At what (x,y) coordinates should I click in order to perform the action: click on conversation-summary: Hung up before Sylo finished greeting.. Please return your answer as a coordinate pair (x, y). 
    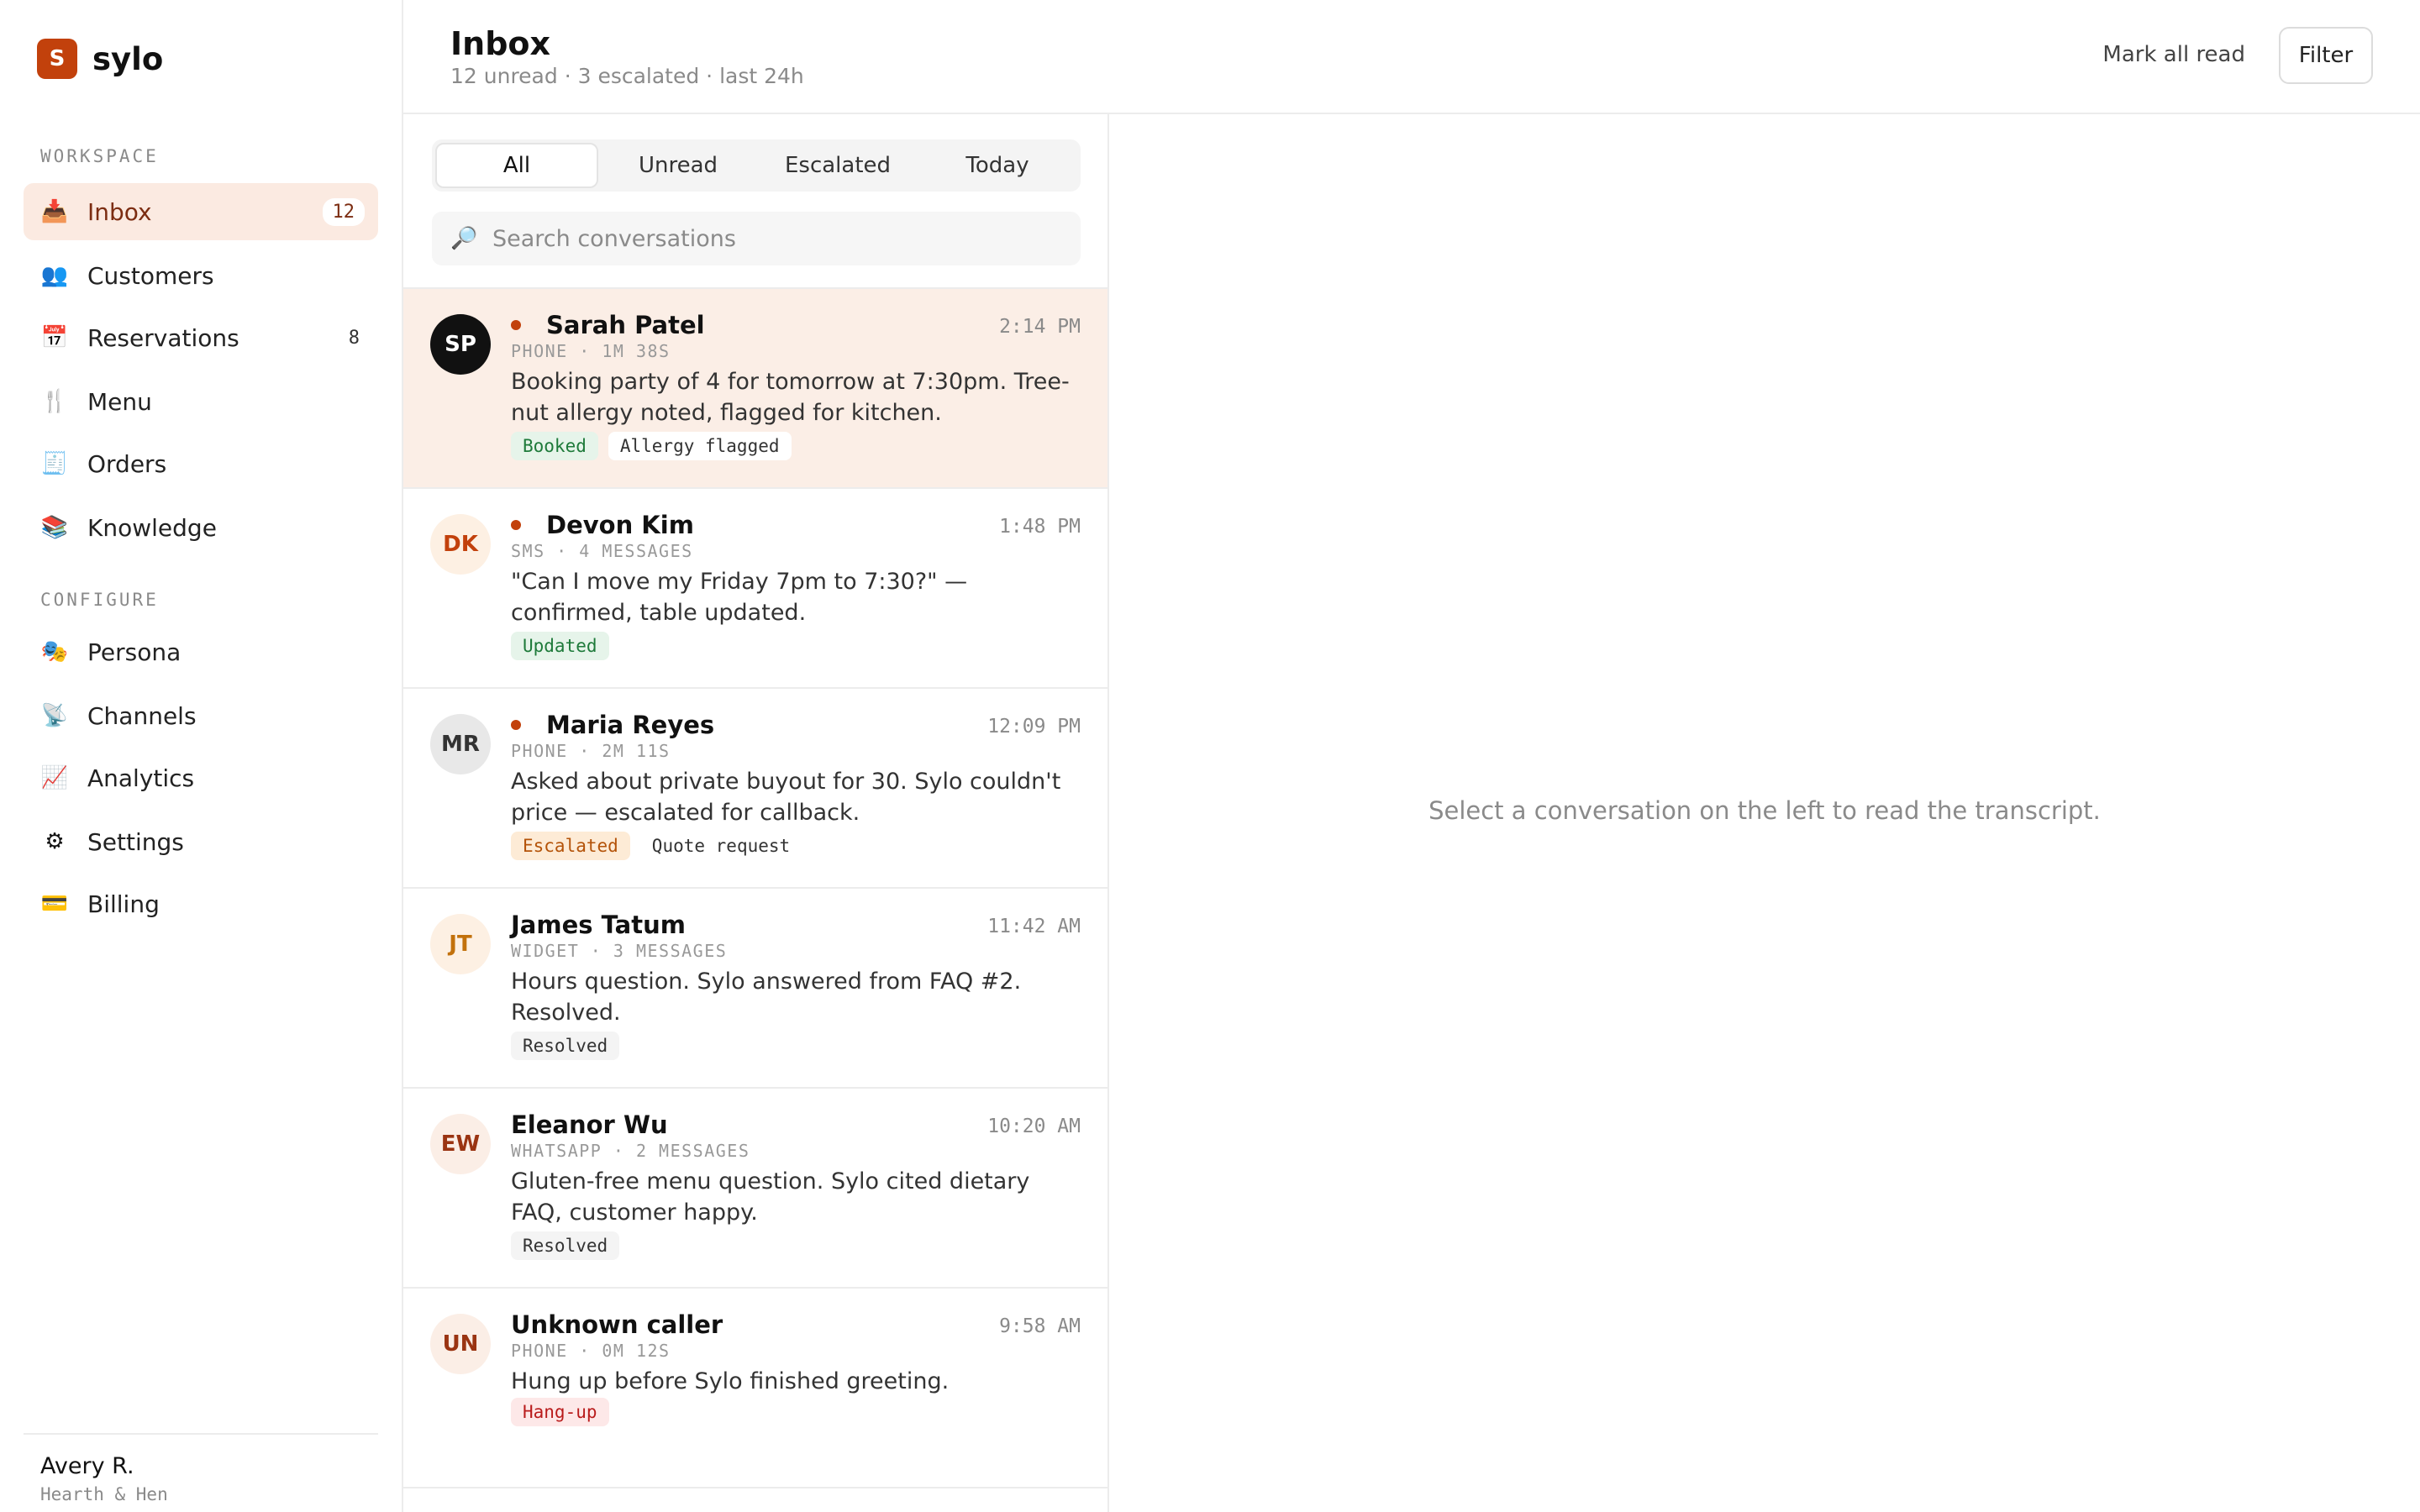
    Looking at the image, I should click on (731, 1381).